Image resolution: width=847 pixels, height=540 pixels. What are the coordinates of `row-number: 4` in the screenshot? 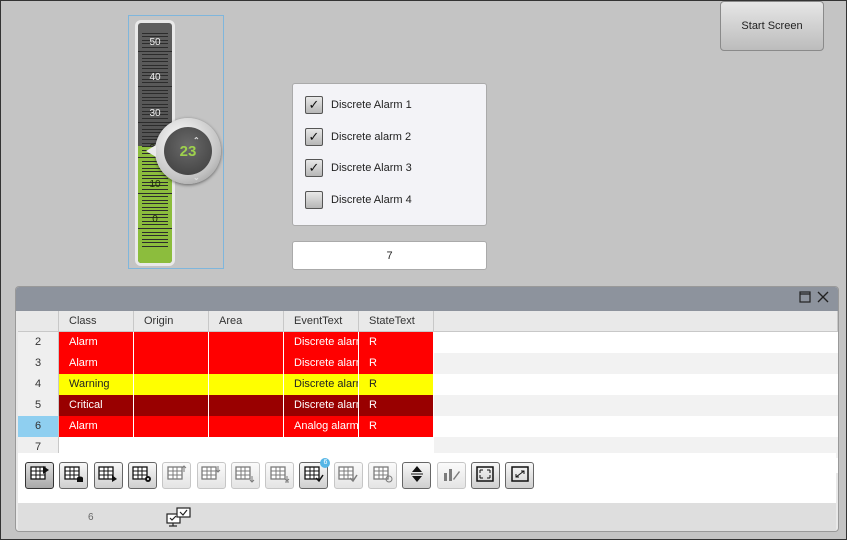 It's located at (38, 384).